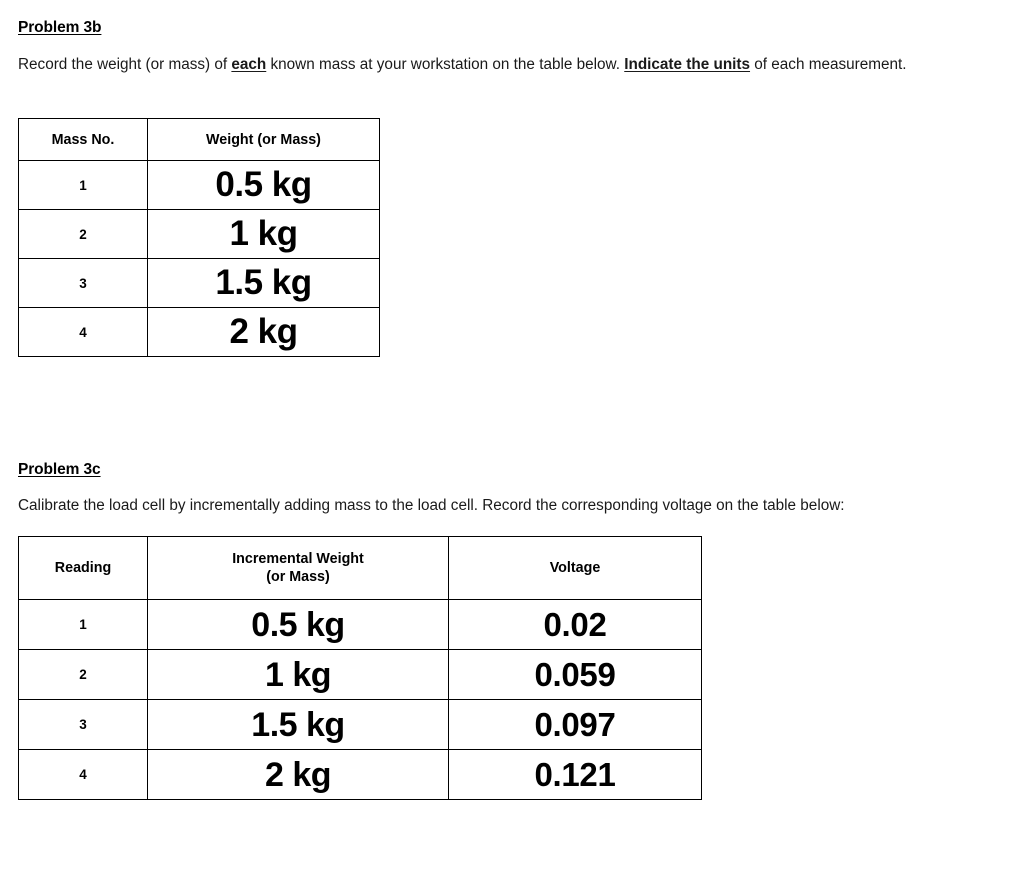  What do you see at coordinates (83, 139) in the screenshot?
I see `column-header-mass-no: Mass No.` at bounding box center [83, 139].